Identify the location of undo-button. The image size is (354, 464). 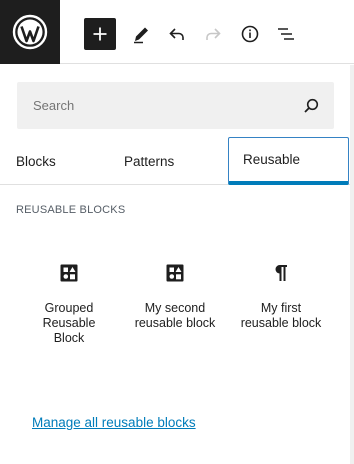
(177, 34).